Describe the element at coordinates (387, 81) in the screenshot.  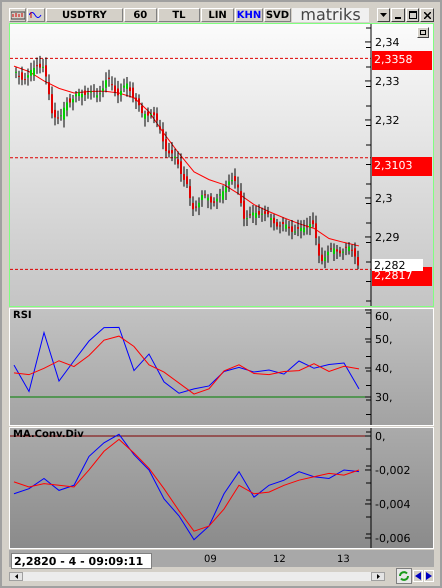
I see `axis-label: 2,33` at that location.